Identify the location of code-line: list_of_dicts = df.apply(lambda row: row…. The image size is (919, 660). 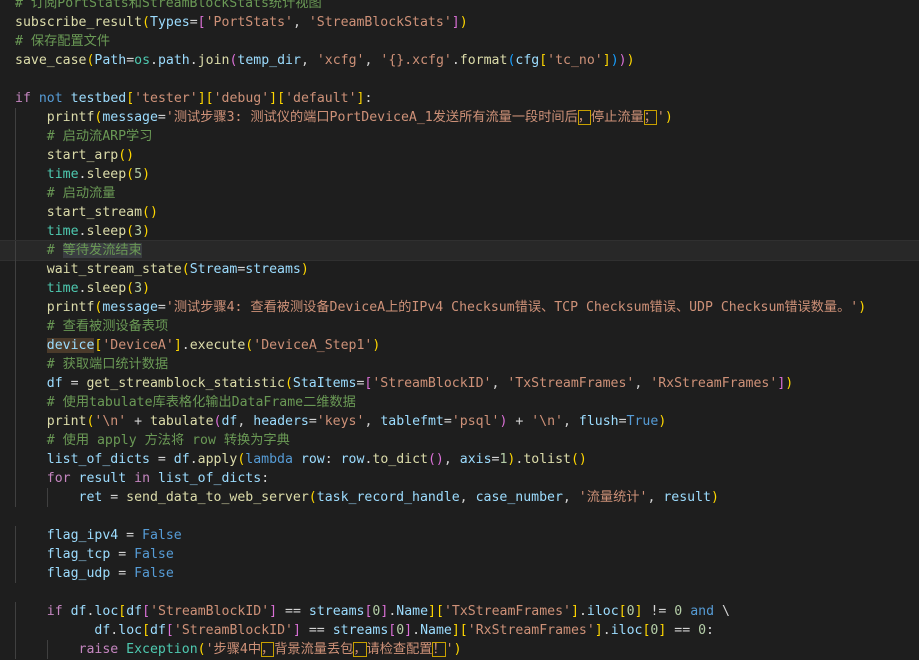
(459, 459).